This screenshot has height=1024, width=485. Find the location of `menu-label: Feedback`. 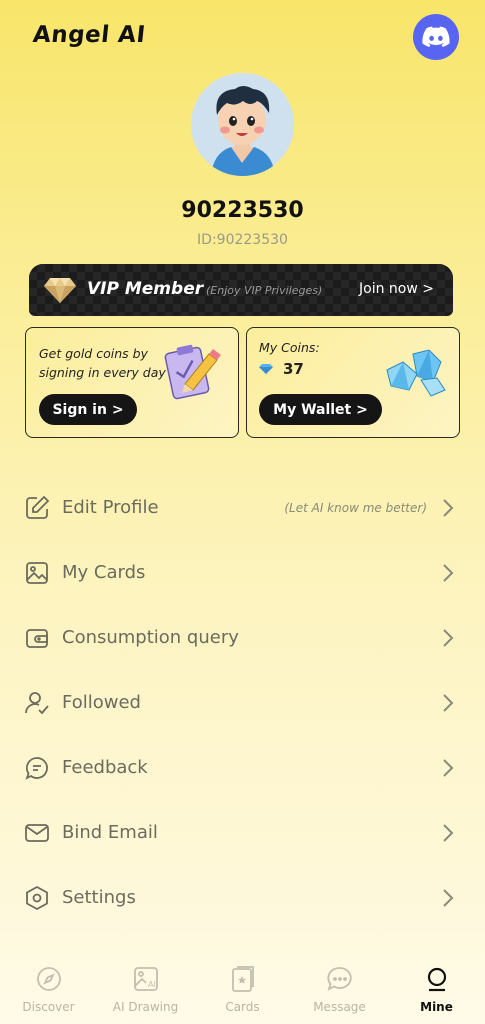

menu-label: Feedback is located at coordinates (105, 767).